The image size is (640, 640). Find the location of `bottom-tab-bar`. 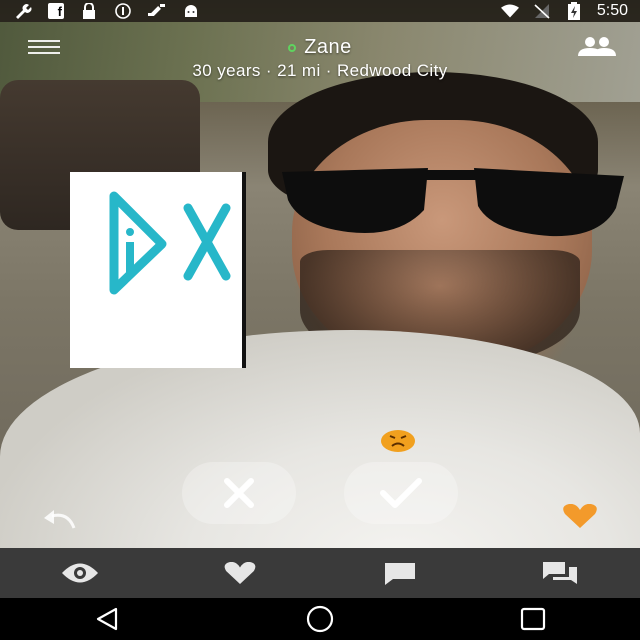

bottom-tab-bar is located at coordinates (320, 573).